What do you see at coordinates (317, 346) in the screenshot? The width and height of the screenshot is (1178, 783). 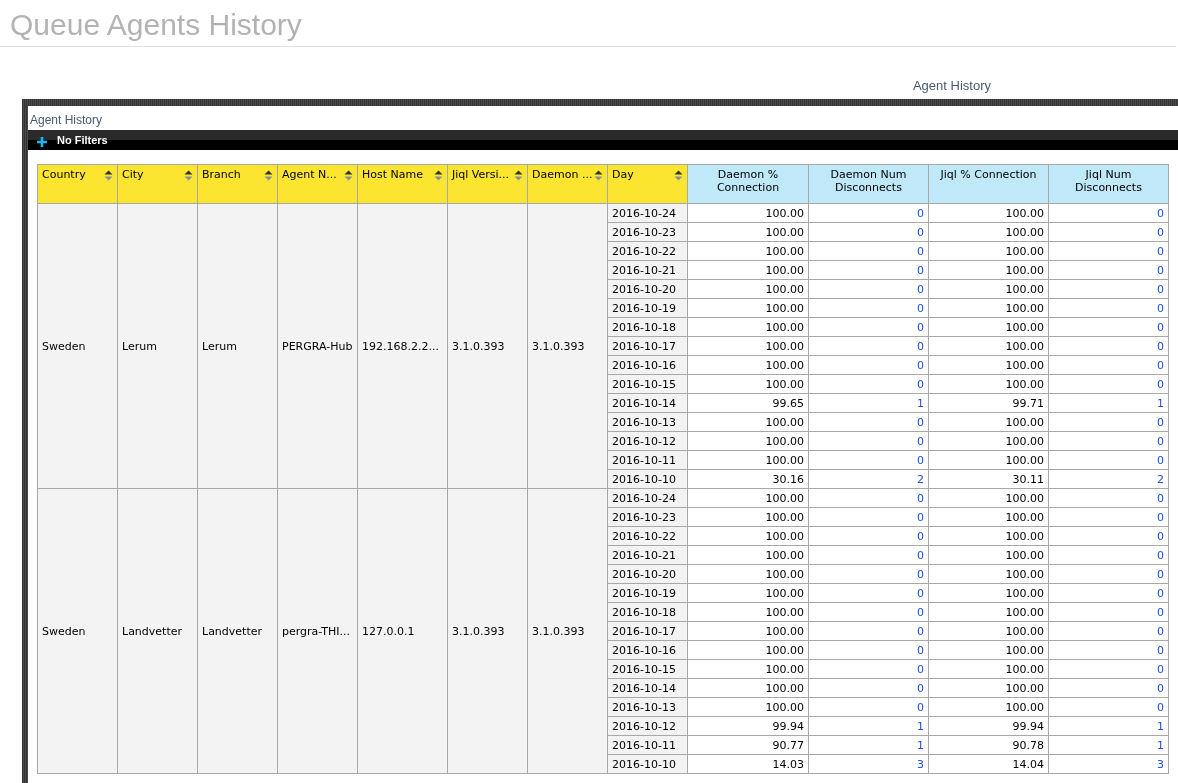 I see `table-cell: PERGRA-Hub` at bounding box center [317, 346].